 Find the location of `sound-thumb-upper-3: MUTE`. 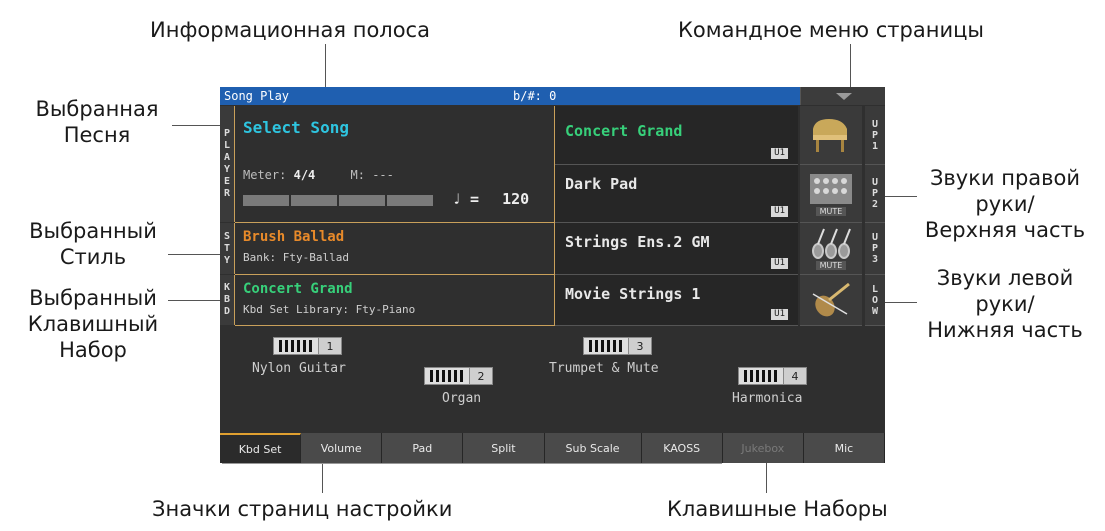

sound-thumb-upper-3: MUTE is located at coordinates (831, 249).